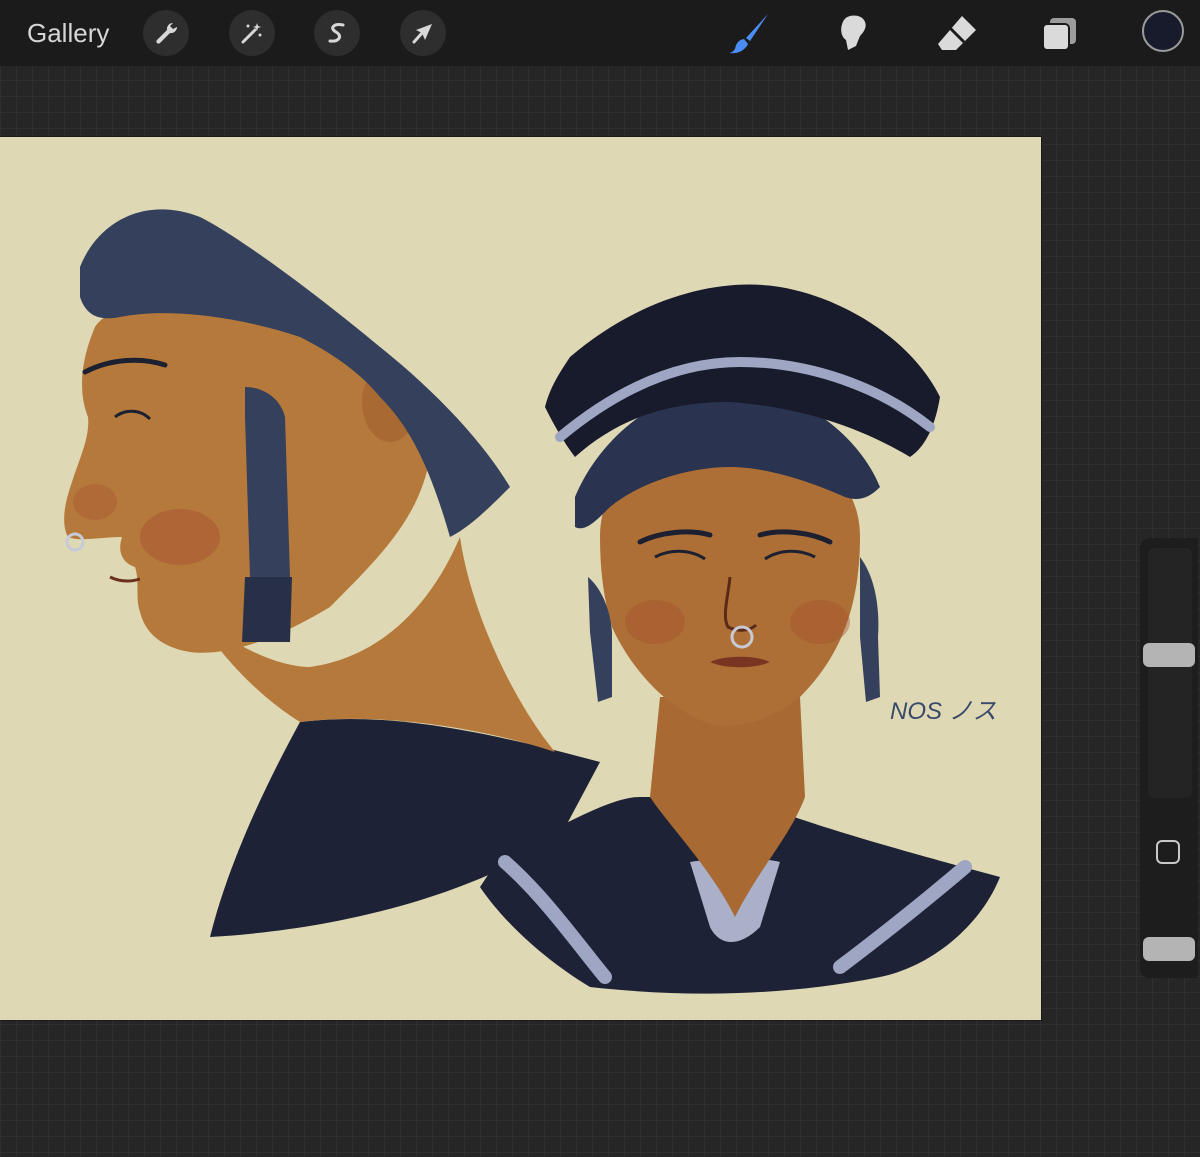 The height and width of the screenshot is (1157, 1200). What do you see at coordinates (870, 629) in the screenshot?
I see `right-figure-braid-right` at bounding box center [870, 629].